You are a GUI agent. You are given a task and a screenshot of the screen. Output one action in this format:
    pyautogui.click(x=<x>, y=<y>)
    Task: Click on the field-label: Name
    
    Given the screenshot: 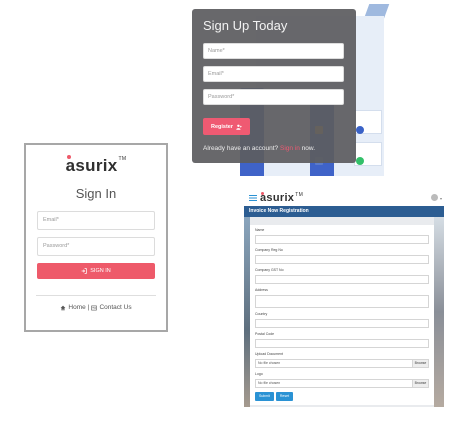 What is the action you would take?
    pyautogui.click(x=260, y=230)
    